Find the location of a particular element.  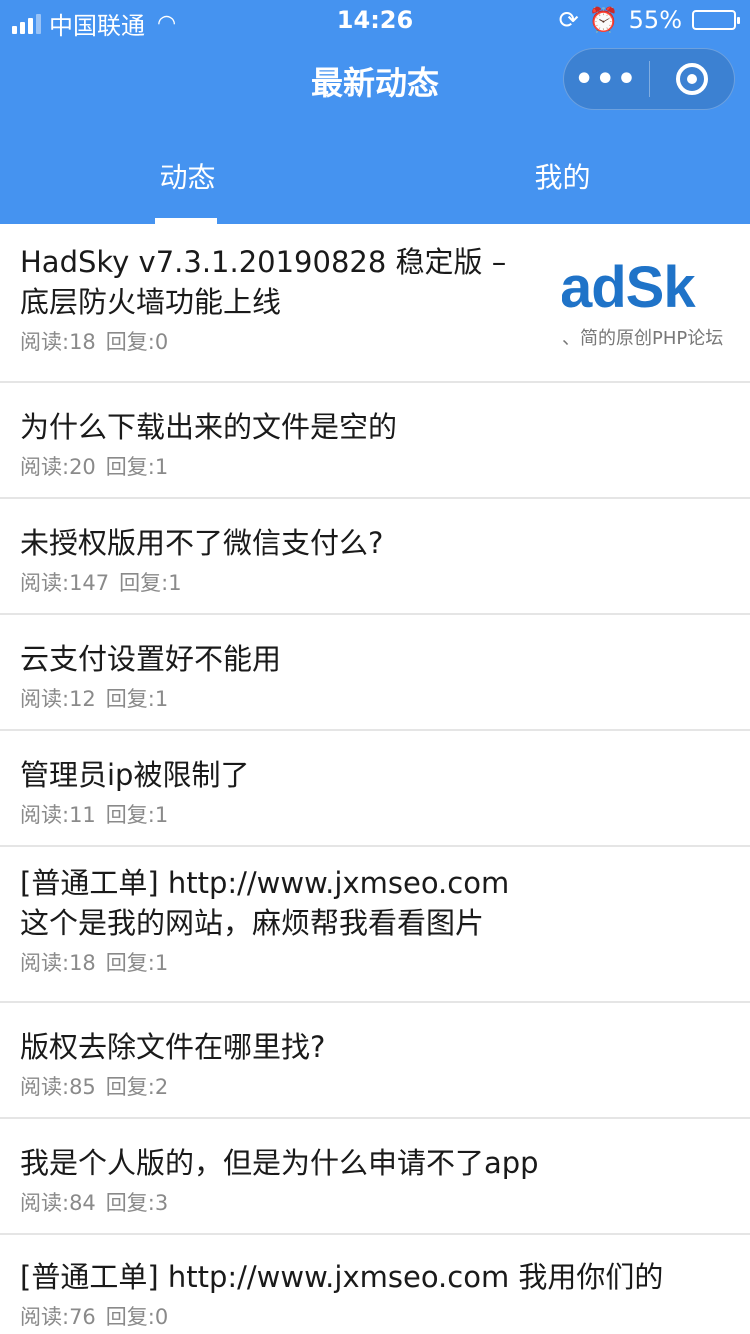

miniprogram-capsule: ••• is located at coordinates (649, 79).